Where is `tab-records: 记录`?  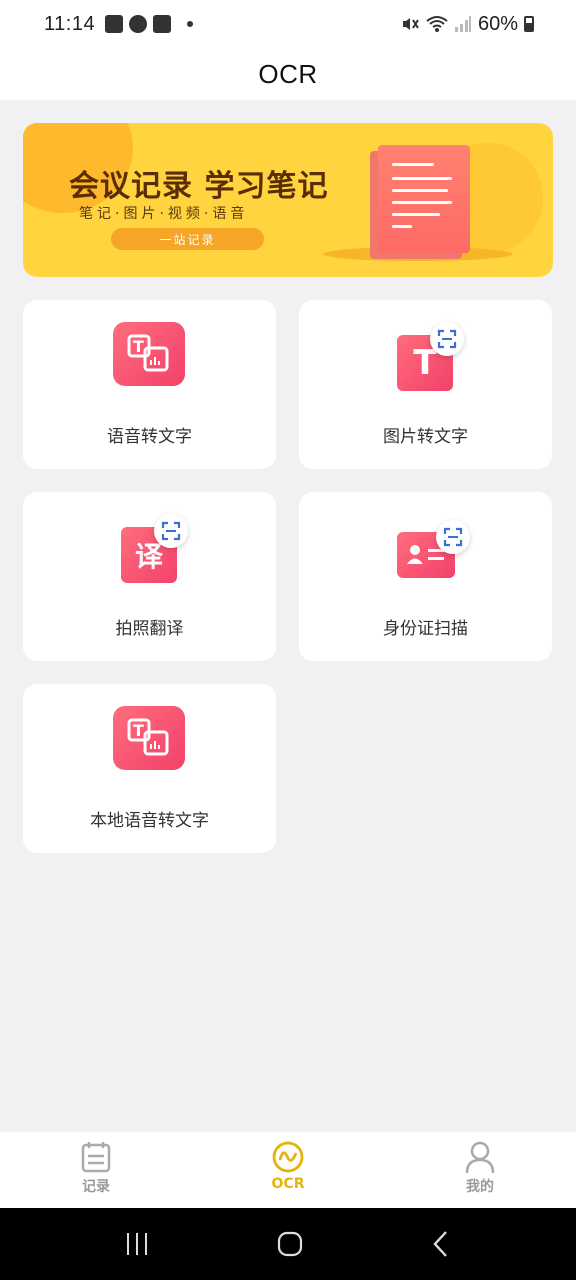 tab-records: 记录 is located at coordinates (96, 1170).